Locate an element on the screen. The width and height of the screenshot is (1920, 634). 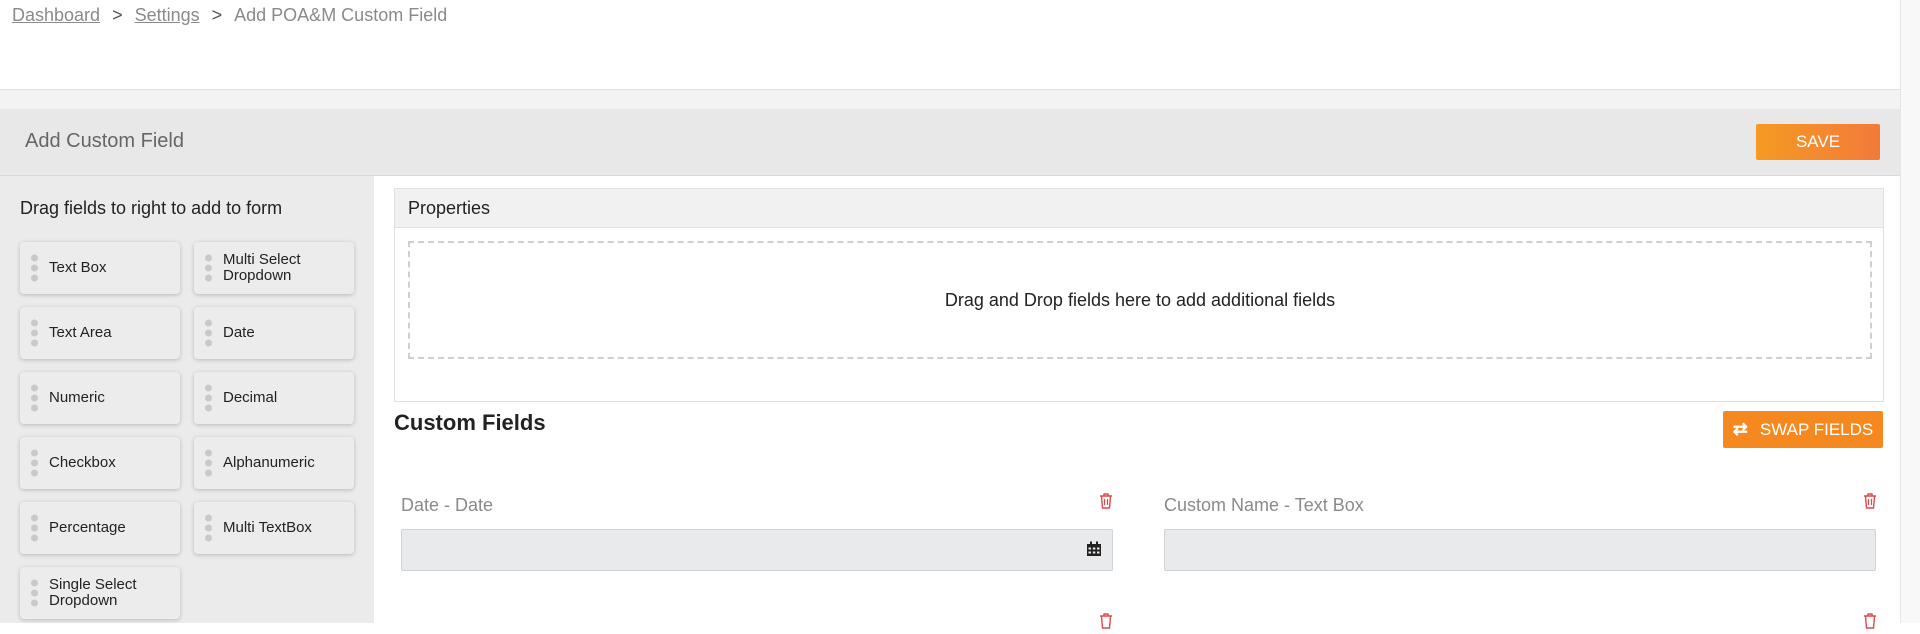
palette-field-label: Multi TextBox is located at coordinates (267, 527).